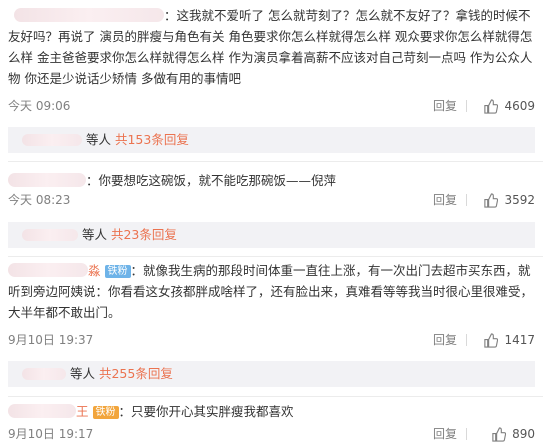  Describe the element at coordinates (519, 340) in the screenshot. I see `like-count: 1417` at that location.